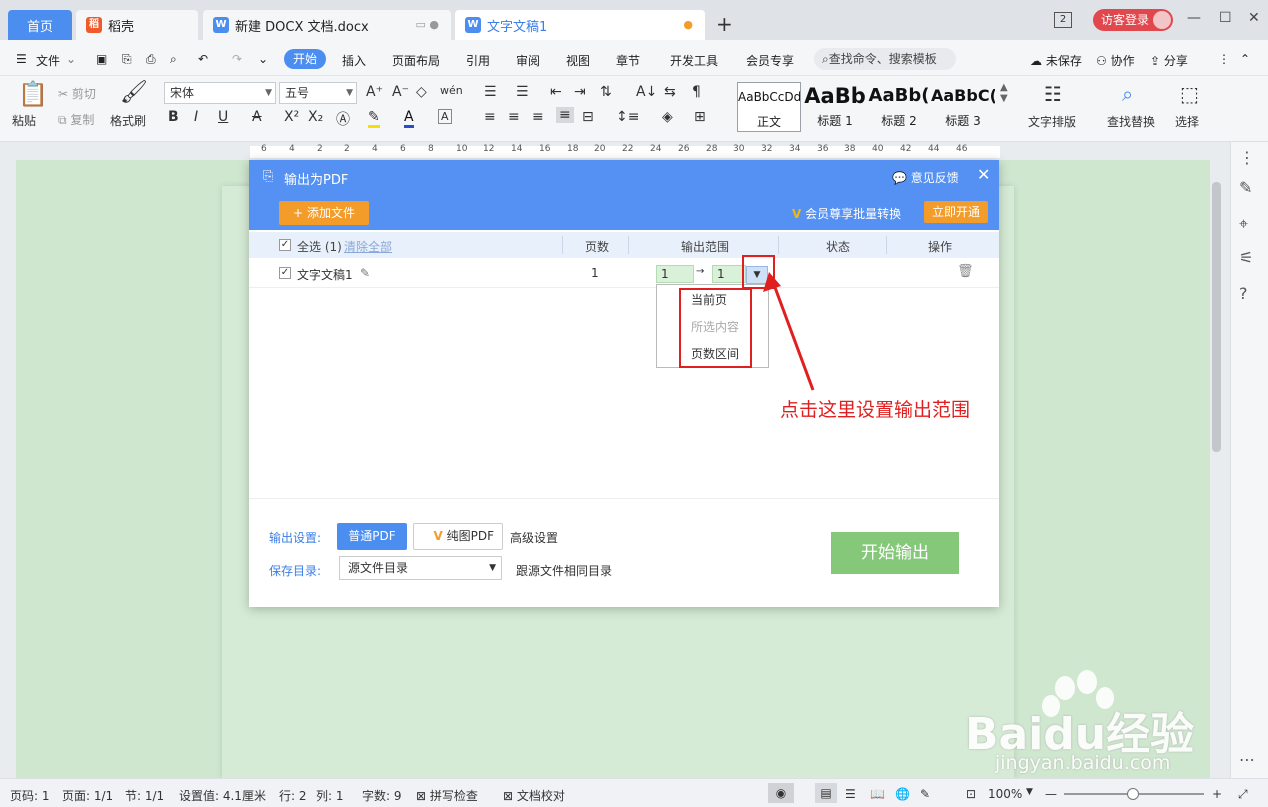 The width and height of the screenshot is (1268, 807). I want to click on save-icon: ▣, so click(101, 59).